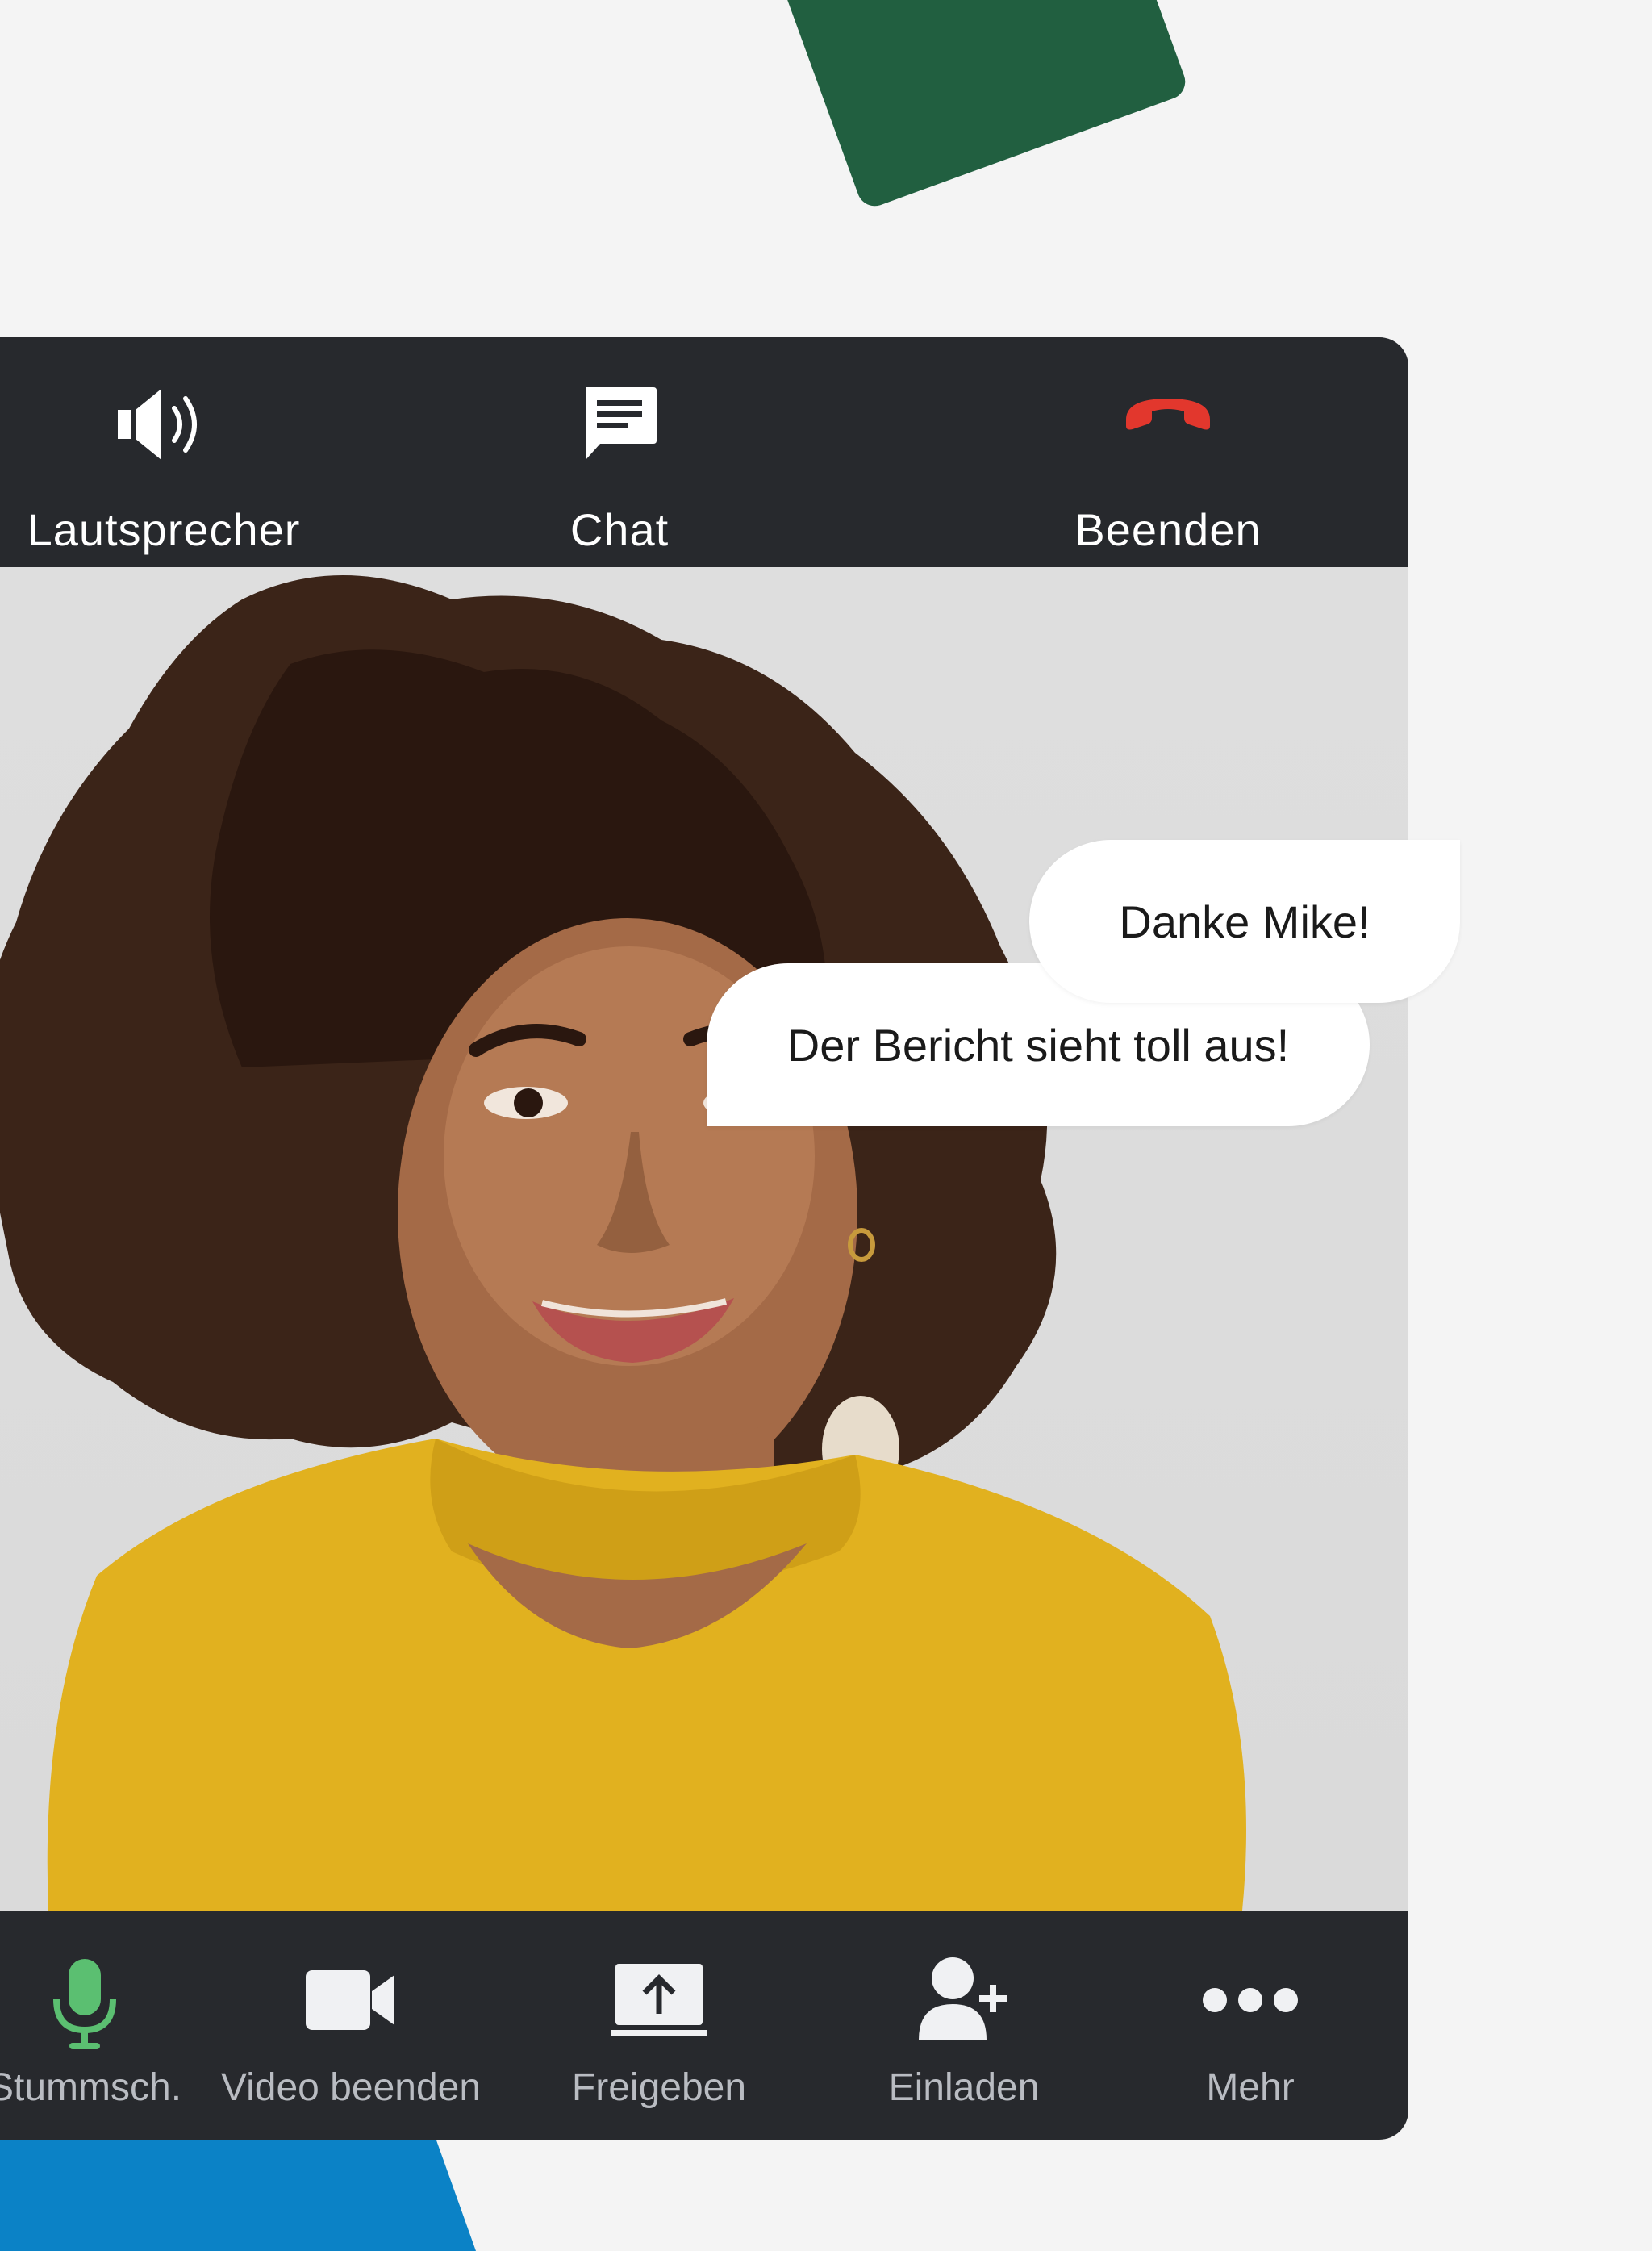 This screenshot has height=2251, width=1652. I want to click on mute-button: Stummsch., so click(90, 2025).